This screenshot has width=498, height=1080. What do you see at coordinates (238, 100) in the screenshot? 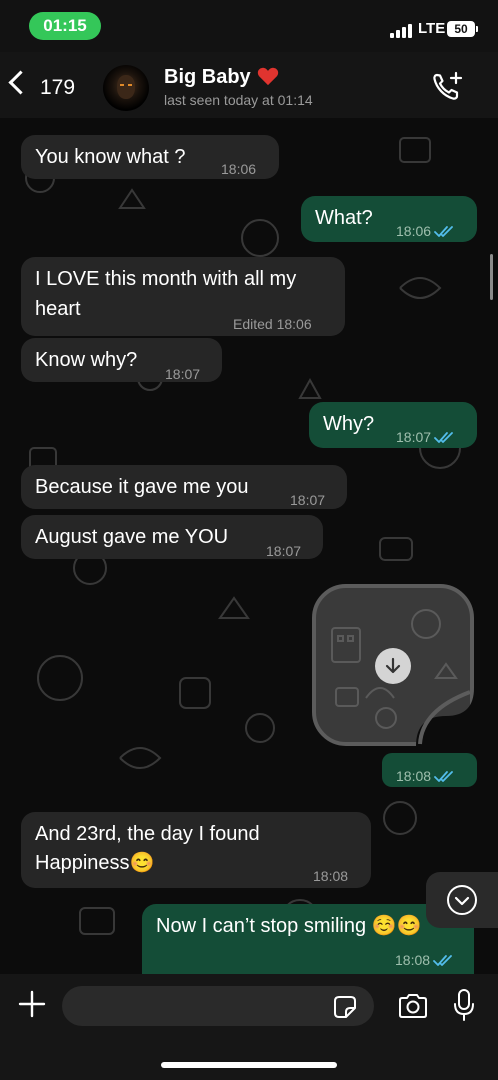
I see `last-seen-status: last seen today at 01:14` at bounding box center [238, 100].